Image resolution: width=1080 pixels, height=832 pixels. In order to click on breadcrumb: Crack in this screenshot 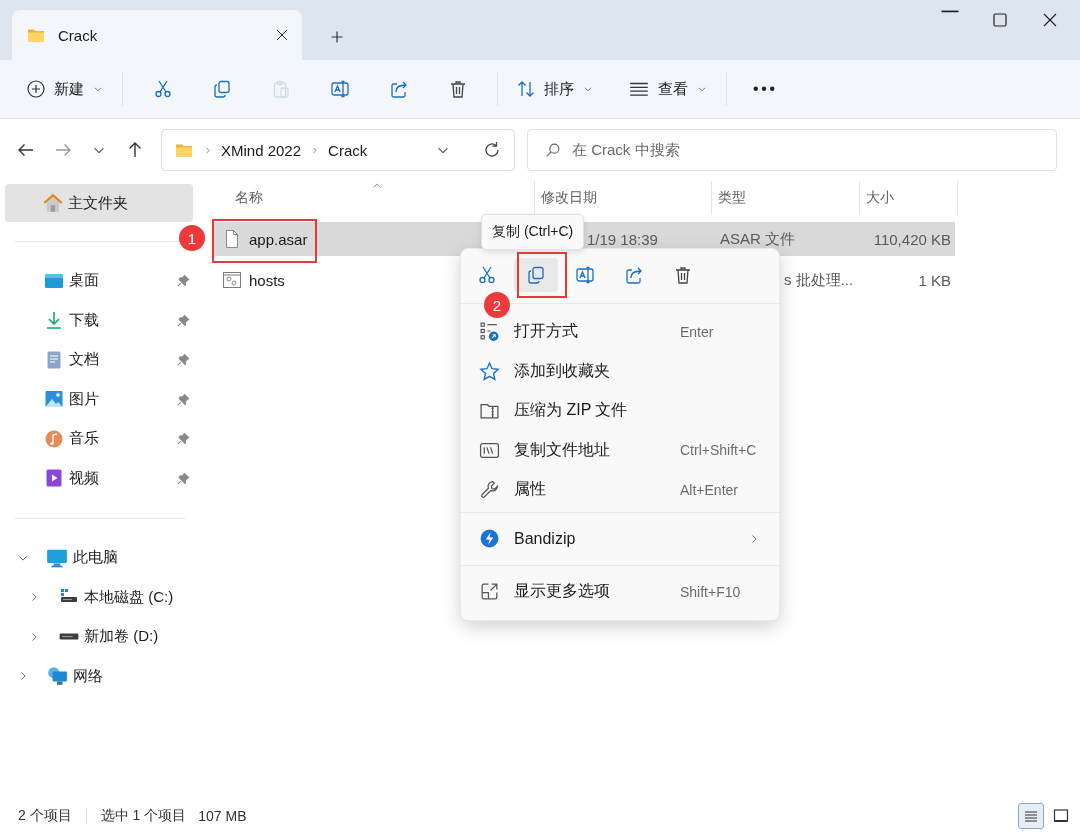, I will do `click(348, 150)`.